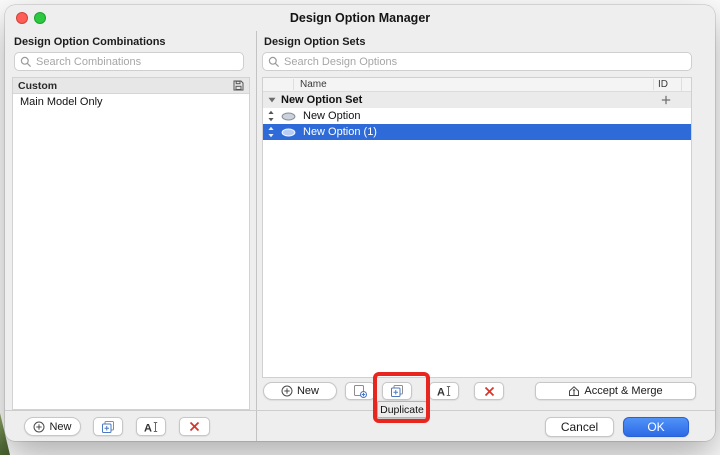 This screenshot has height=455, width=720. I want to click on footer-divider, so click(360, 410).